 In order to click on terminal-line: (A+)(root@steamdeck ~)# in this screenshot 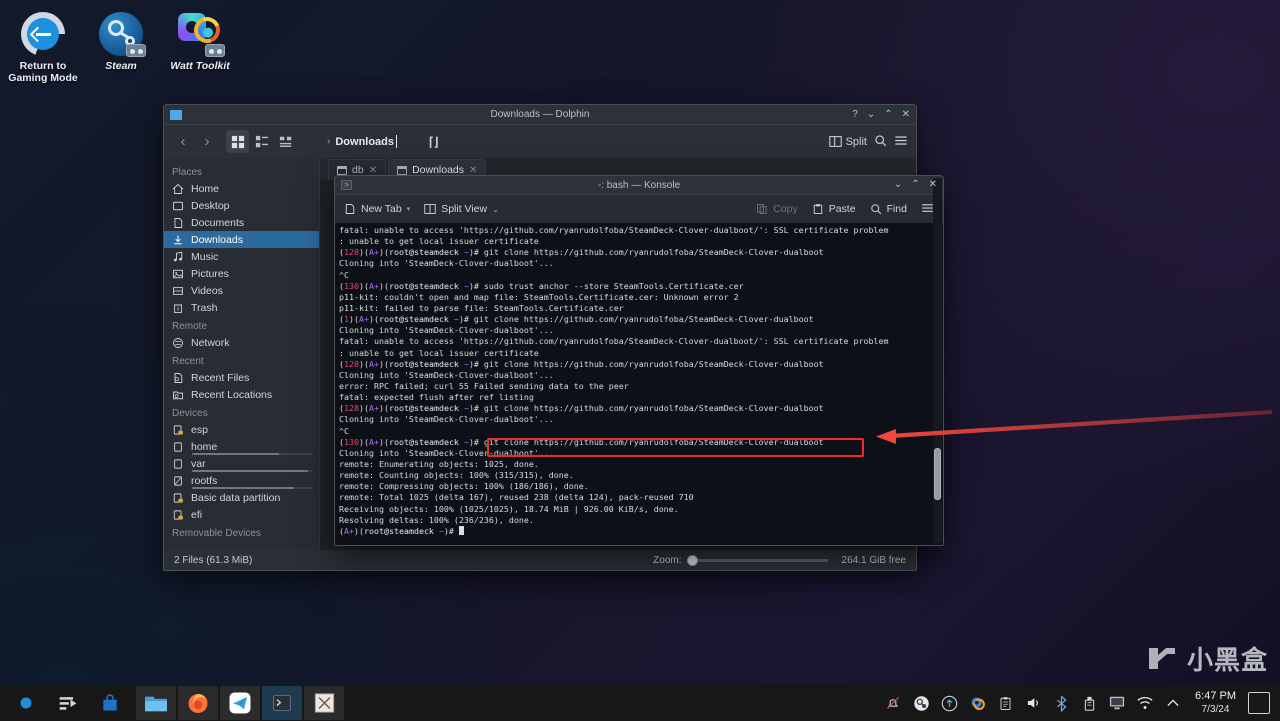, I will do `click(639, 531)`.